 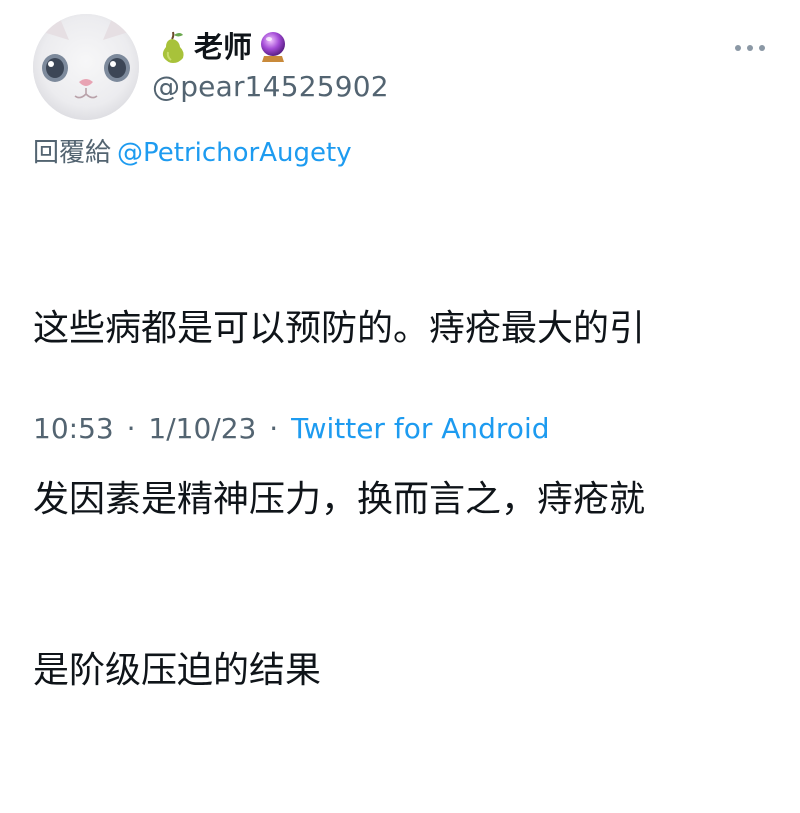 What do you see at coordinates (273, 47) in the screenshot?
I see `crystal-ball-emoji-icon` at bounding box center [273, 47].